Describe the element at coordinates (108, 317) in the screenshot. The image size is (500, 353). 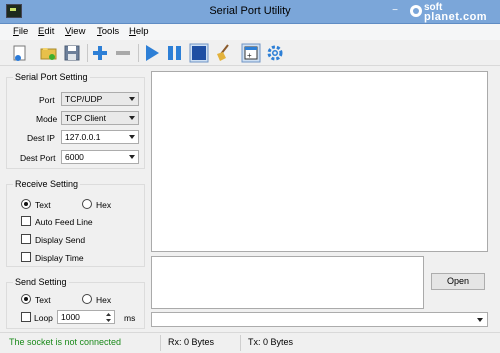
I see `spinner-arrows-icon` at that location.